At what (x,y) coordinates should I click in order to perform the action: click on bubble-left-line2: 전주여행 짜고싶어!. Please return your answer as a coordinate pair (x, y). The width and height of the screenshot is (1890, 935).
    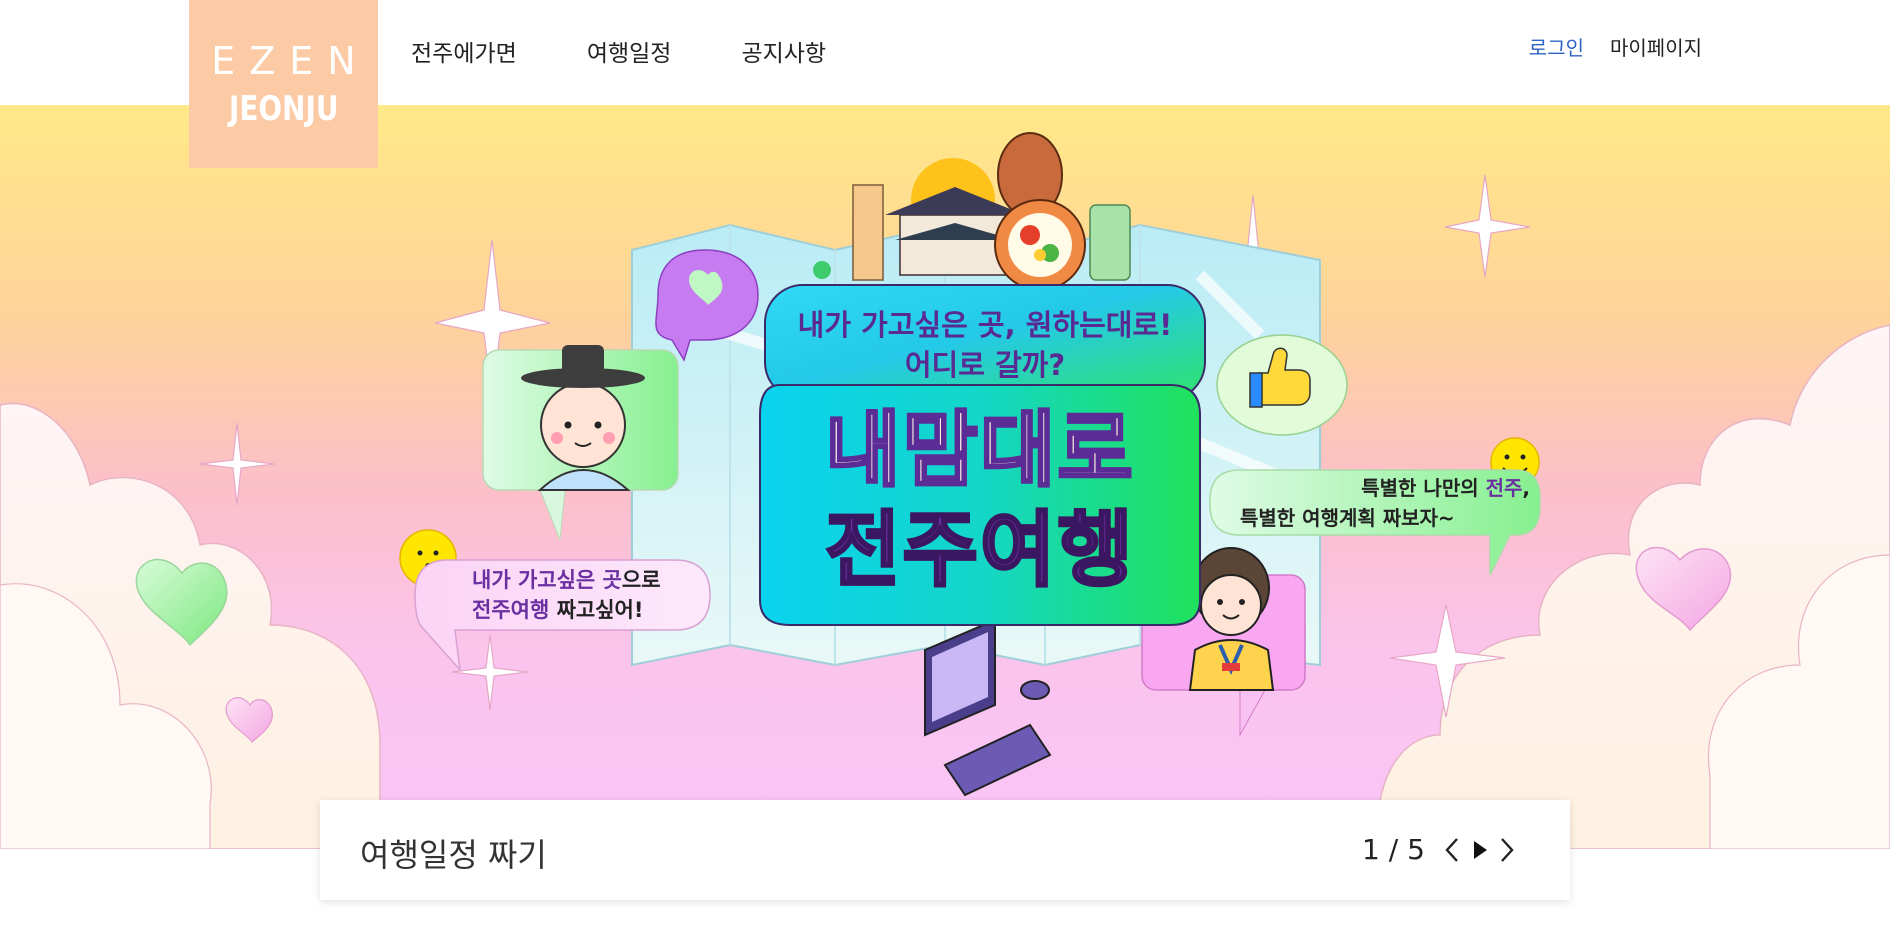
    Looking at the image, I should click on (592, 610).